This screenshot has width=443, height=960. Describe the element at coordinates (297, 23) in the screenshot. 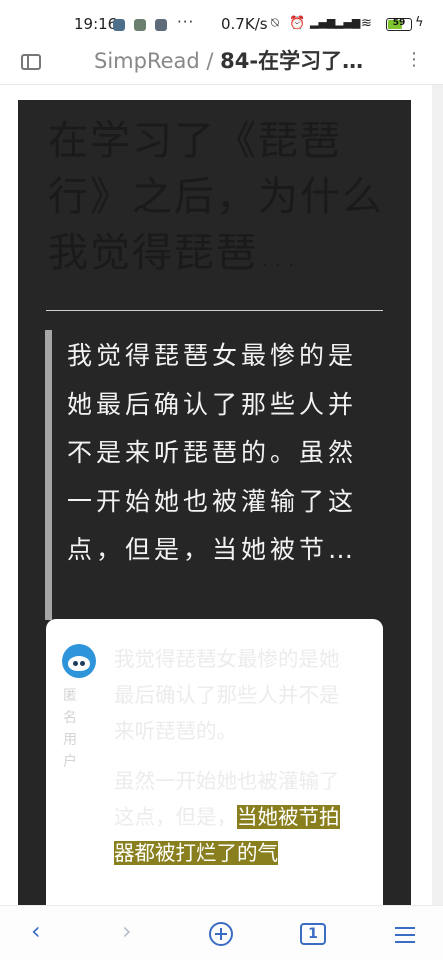

I see `alarm-icon: ⏰` at that location.